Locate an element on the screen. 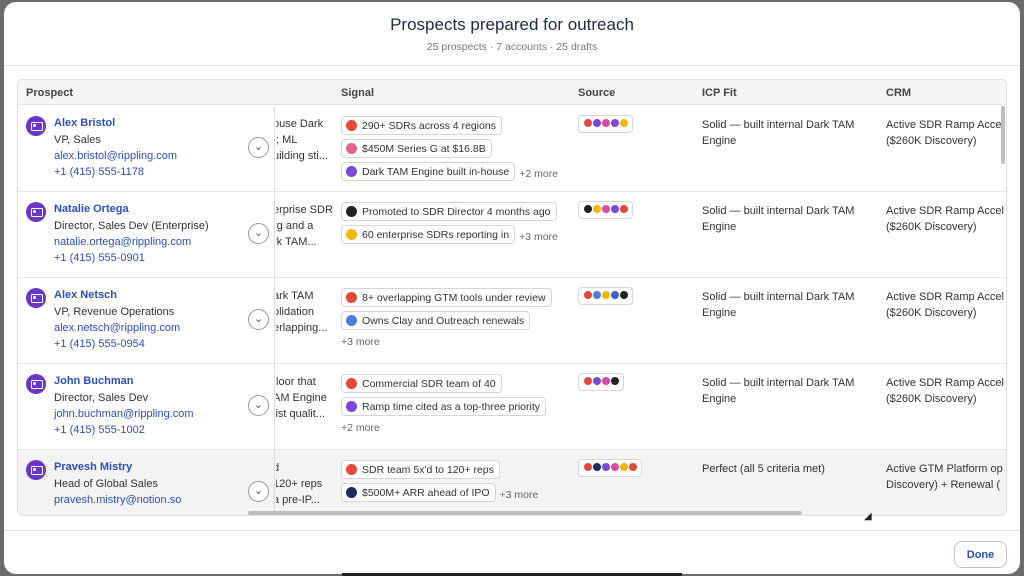 Image resolution: width=1024 pixels, height=576 pixels. clipped-text: rg and a is located at coordinates (295, 226).